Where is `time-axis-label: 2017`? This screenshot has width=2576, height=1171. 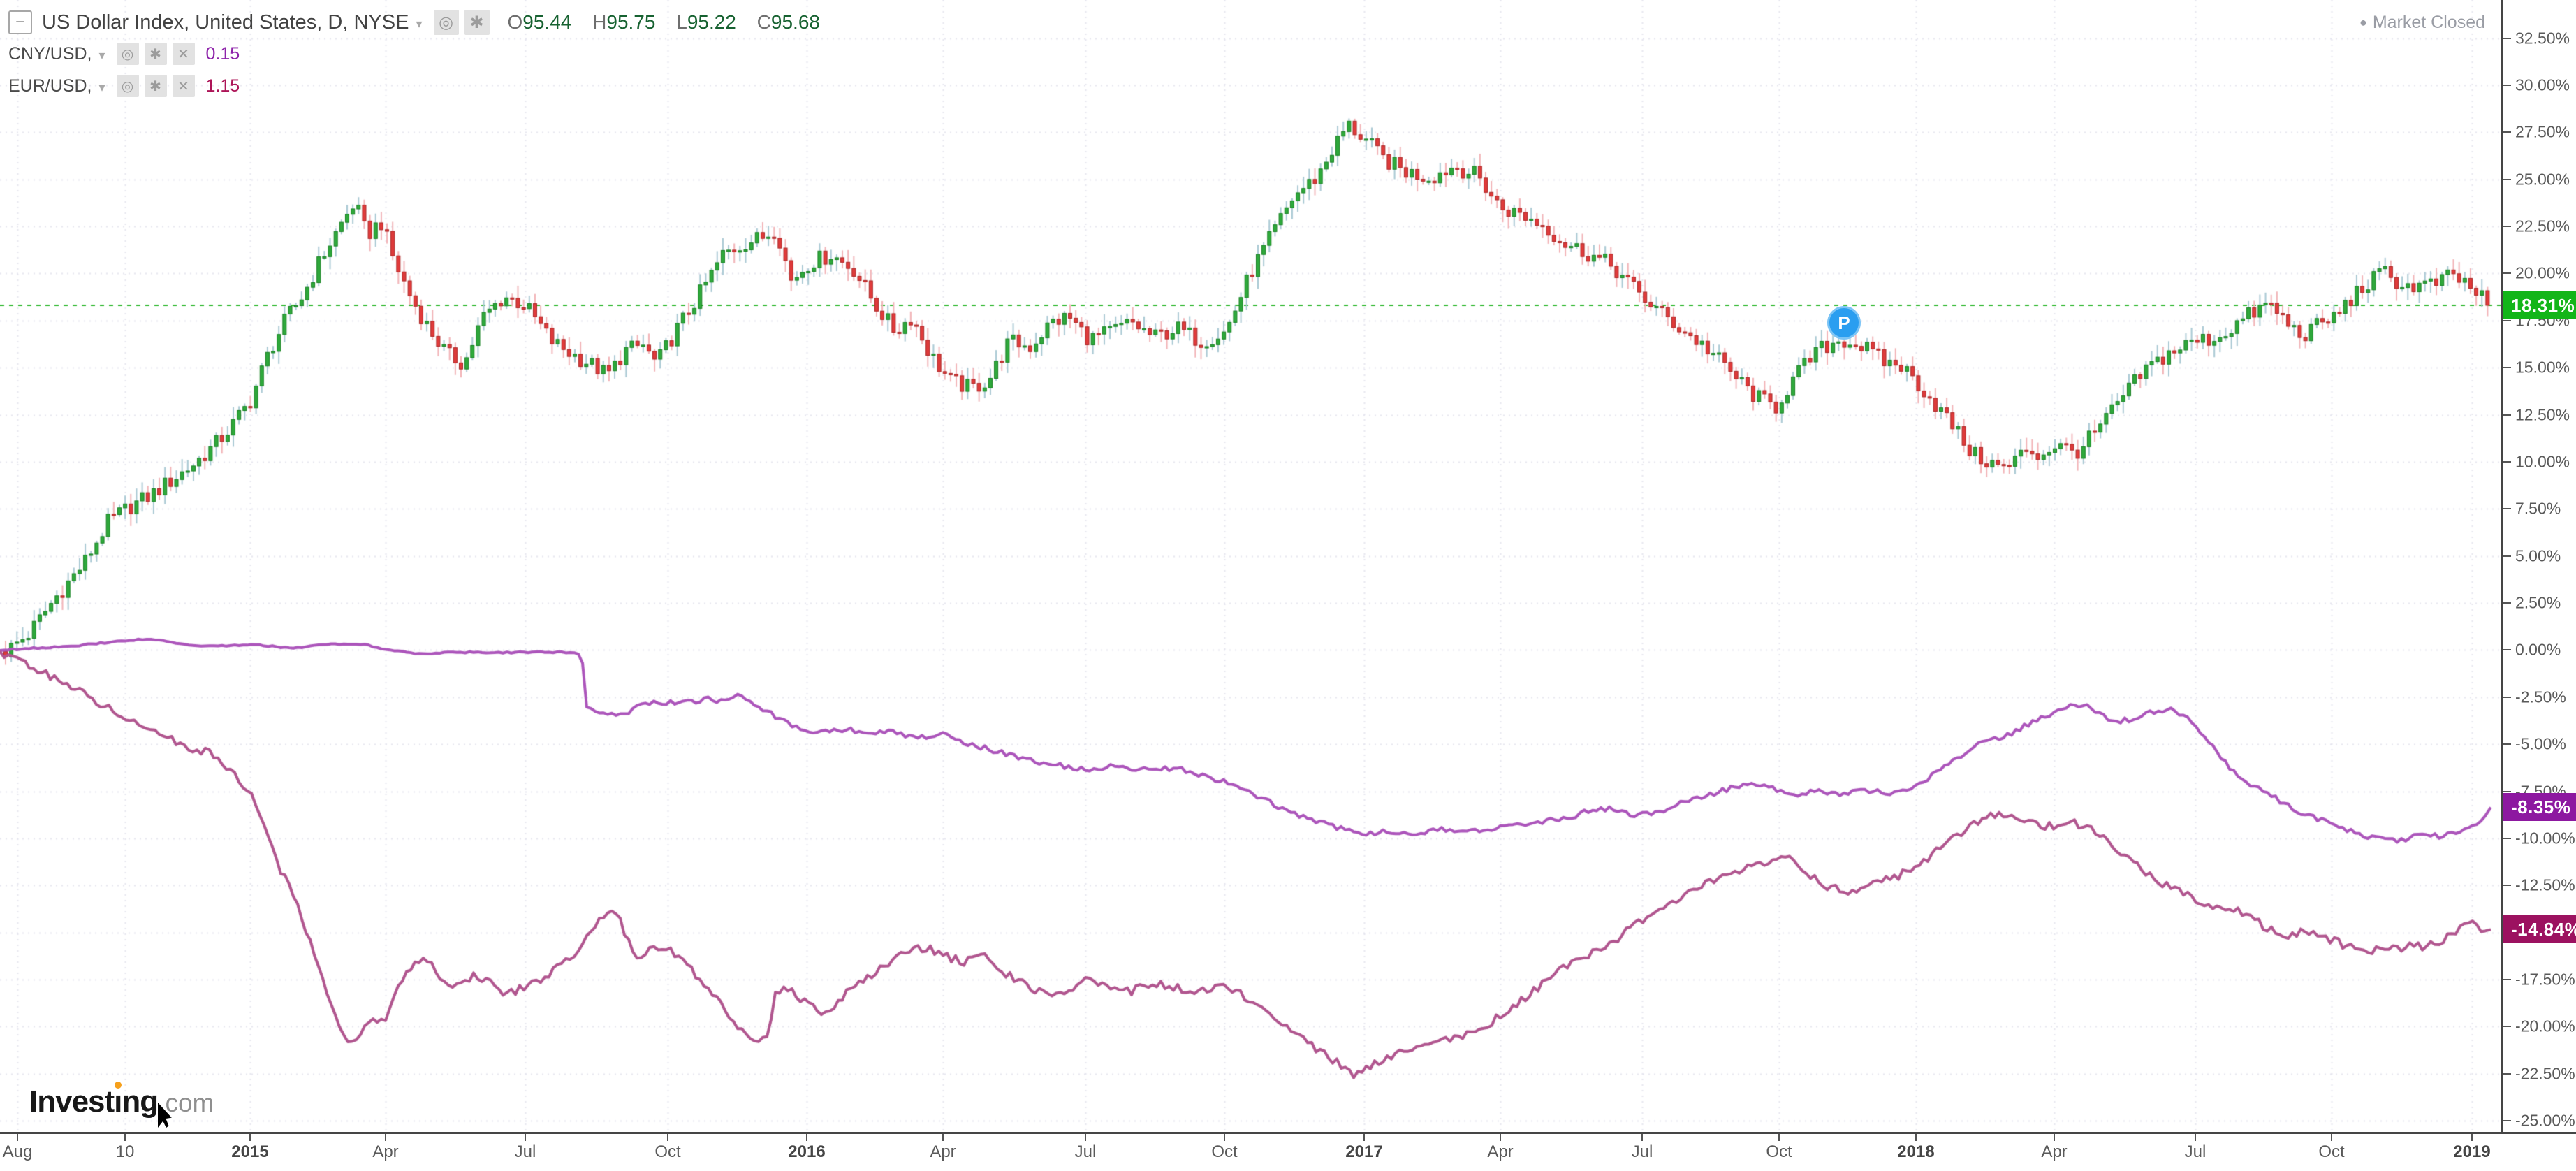
time-axis-label: 2017 is located at coordinates (1364, 1151).